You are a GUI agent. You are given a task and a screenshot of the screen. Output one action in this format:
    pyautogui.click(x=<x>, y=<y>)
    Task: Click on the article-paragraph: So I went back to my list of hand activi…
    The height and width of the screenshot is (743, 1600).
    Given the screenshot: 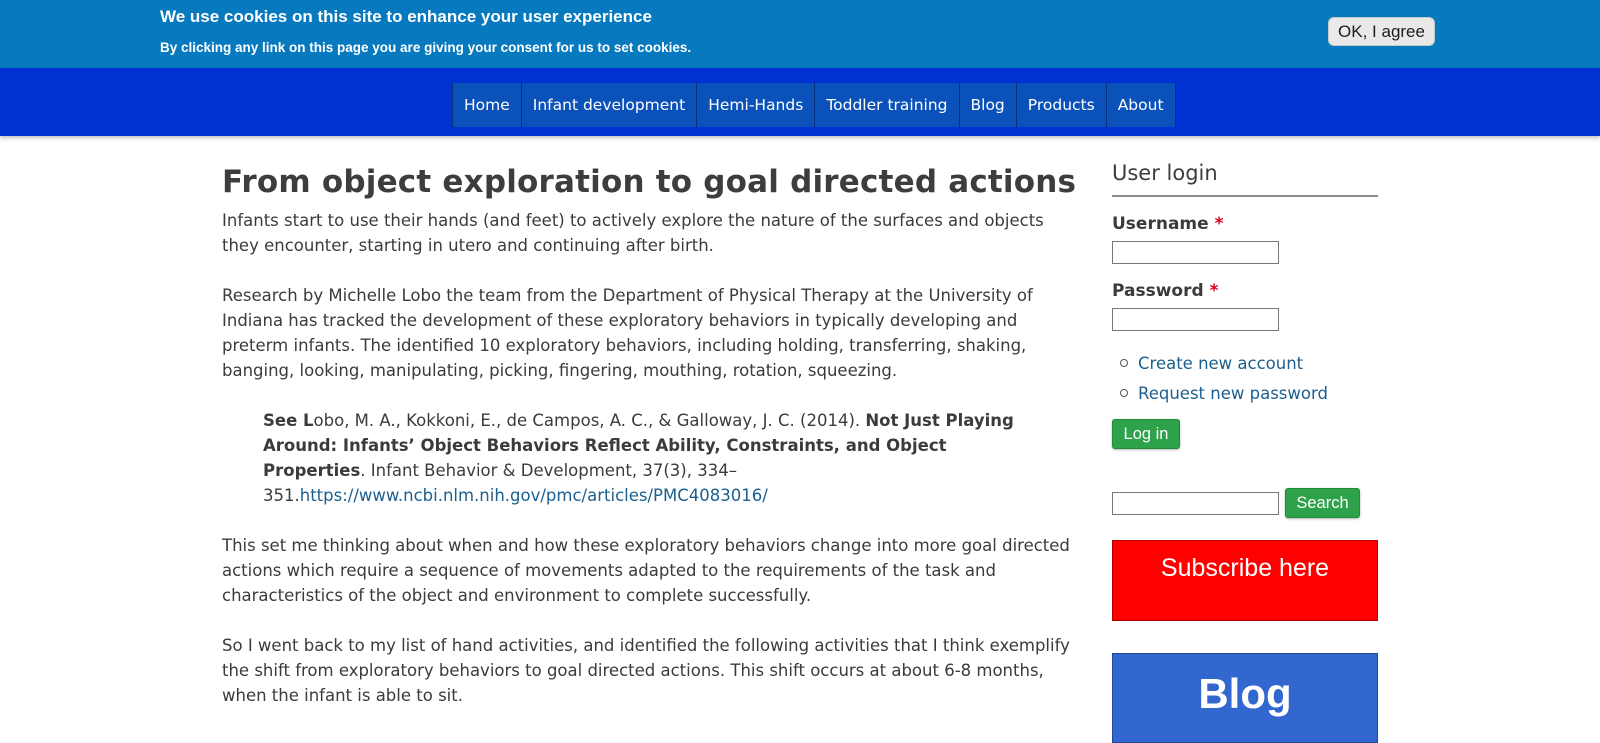 What is the action you would take?
    pyautogui.click(x=646, y=670)
    